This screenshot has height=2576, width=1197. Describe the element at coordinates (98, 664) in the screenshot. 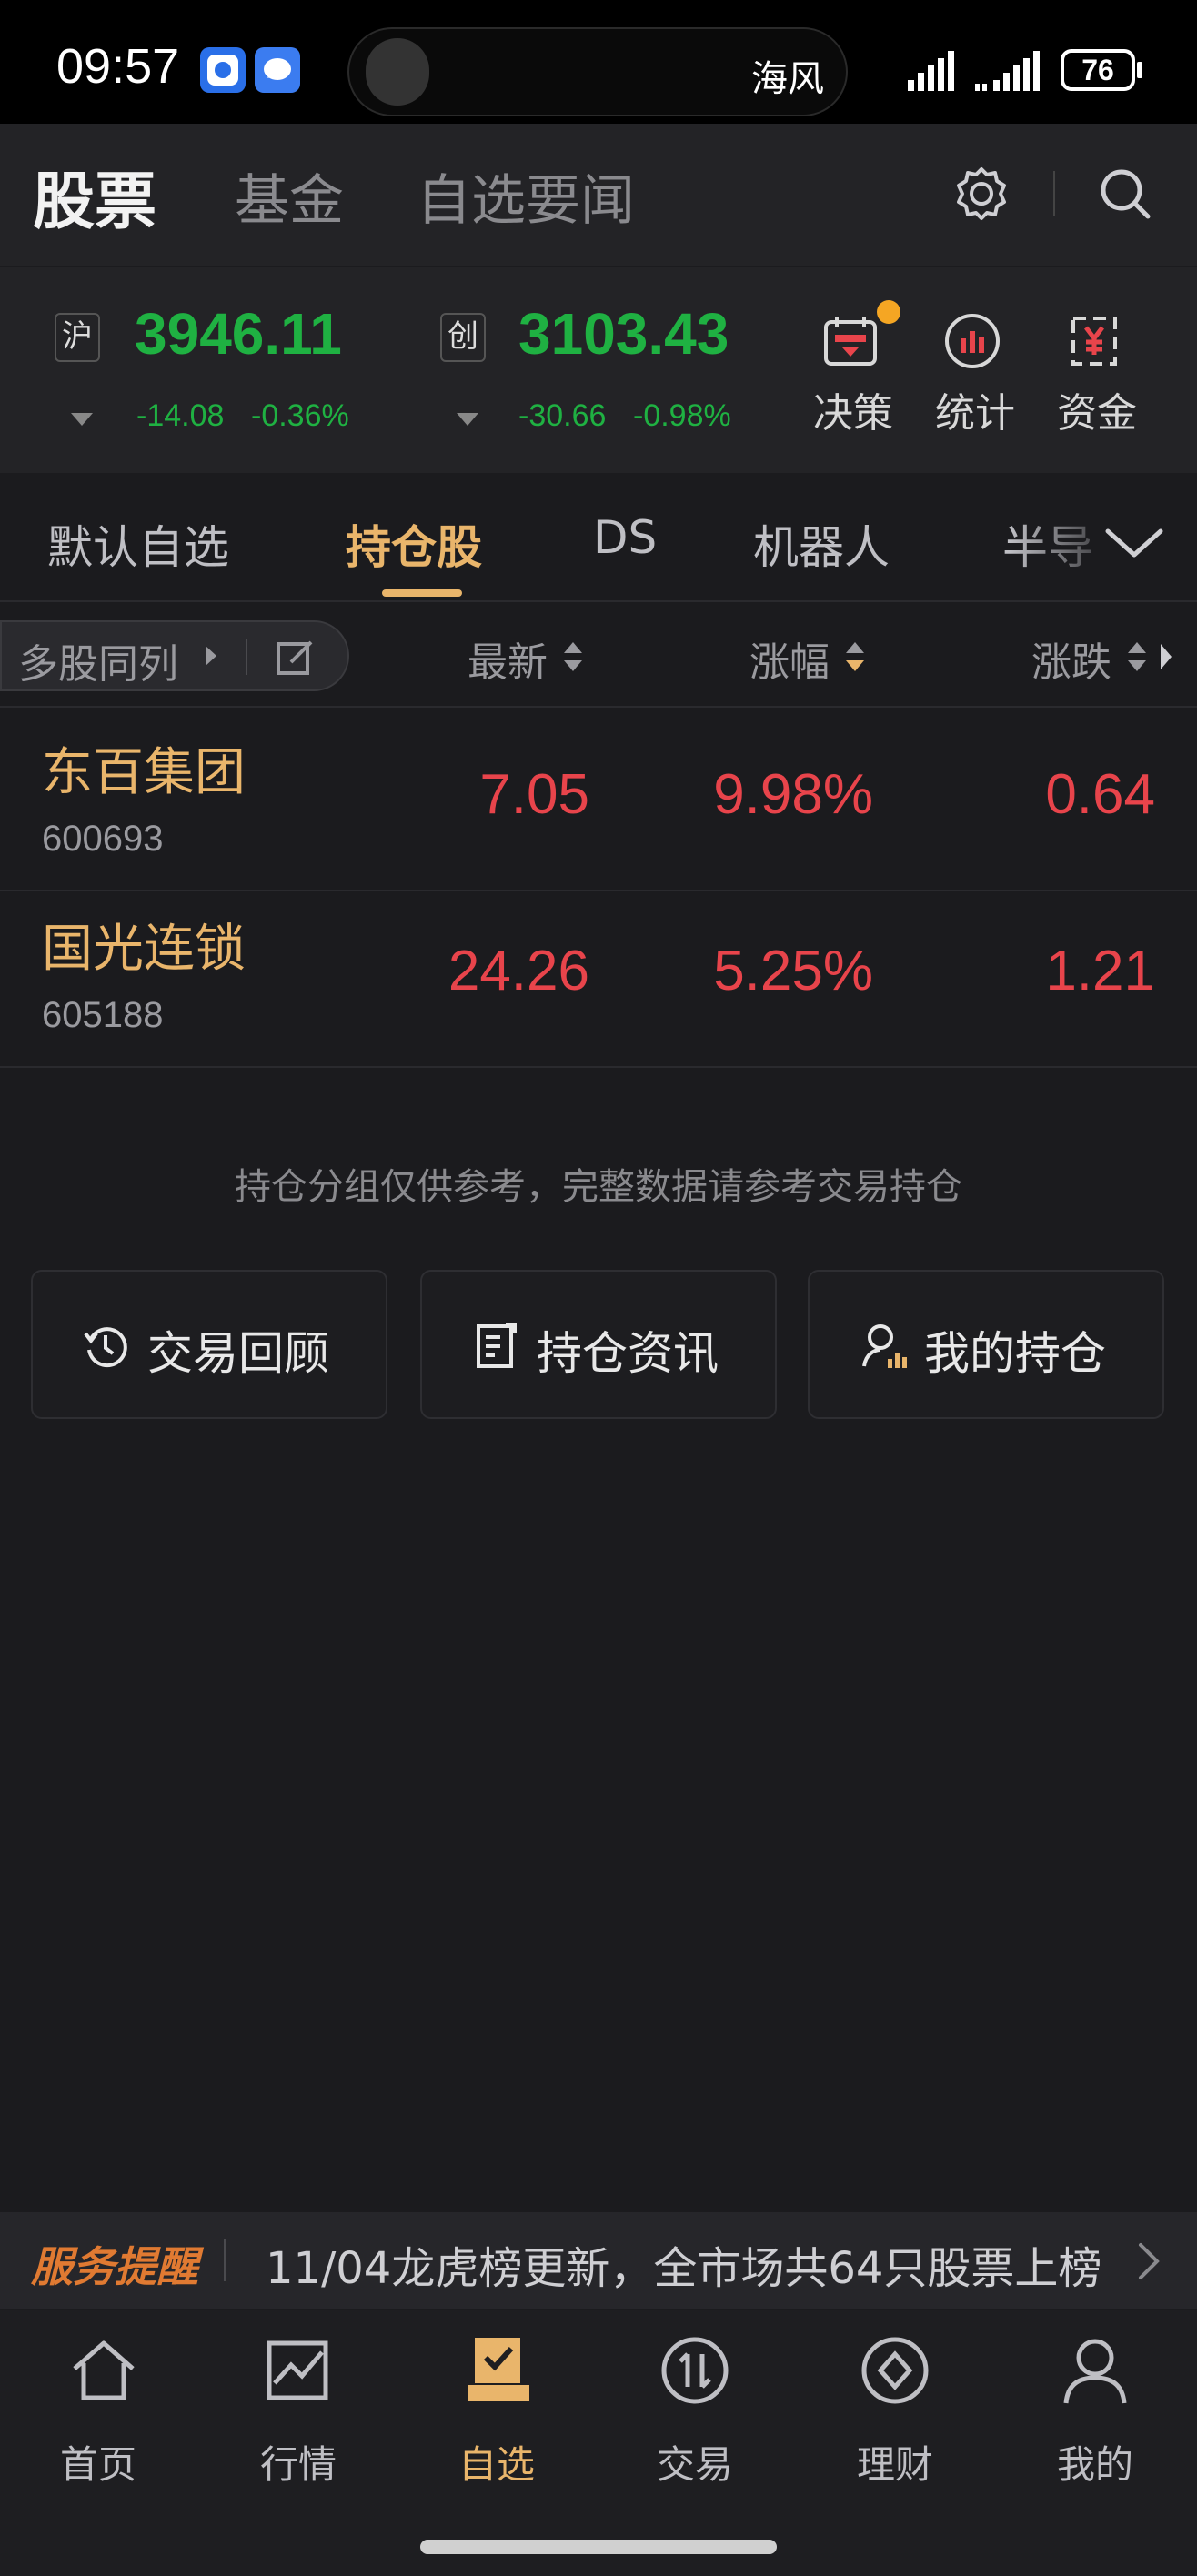

I see `multi-stock-label: 多股同列` at that location.